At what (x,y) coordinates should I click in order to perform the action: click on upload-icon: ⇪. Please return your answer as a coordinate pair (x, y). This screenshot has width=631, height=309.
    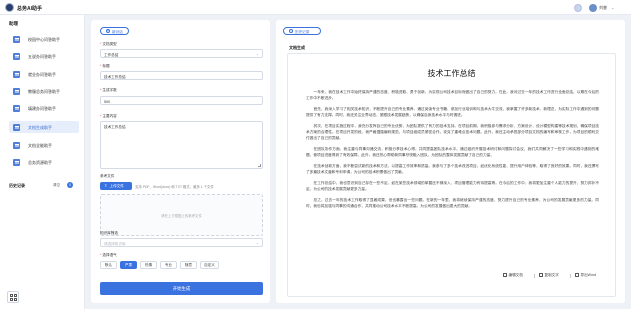
    Looking at the image, I should click on (106, 186).